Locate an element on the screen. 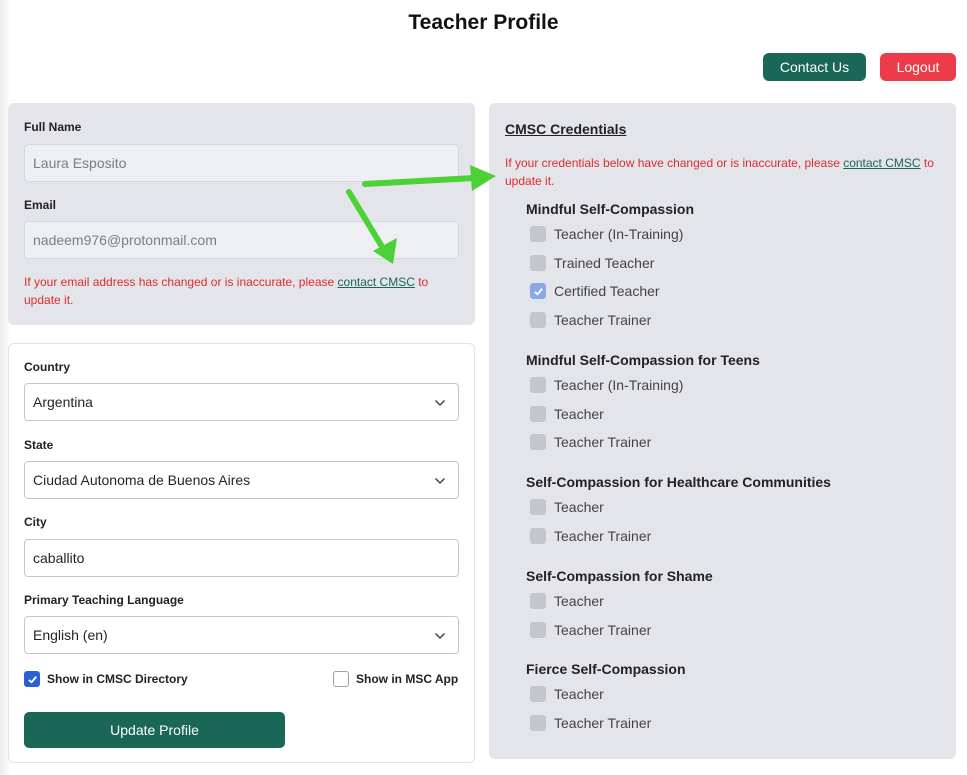 This screenshot has width=967, height=775. email-contact-cmsc-link: contact CMSC is located at coordinates (376, 282).